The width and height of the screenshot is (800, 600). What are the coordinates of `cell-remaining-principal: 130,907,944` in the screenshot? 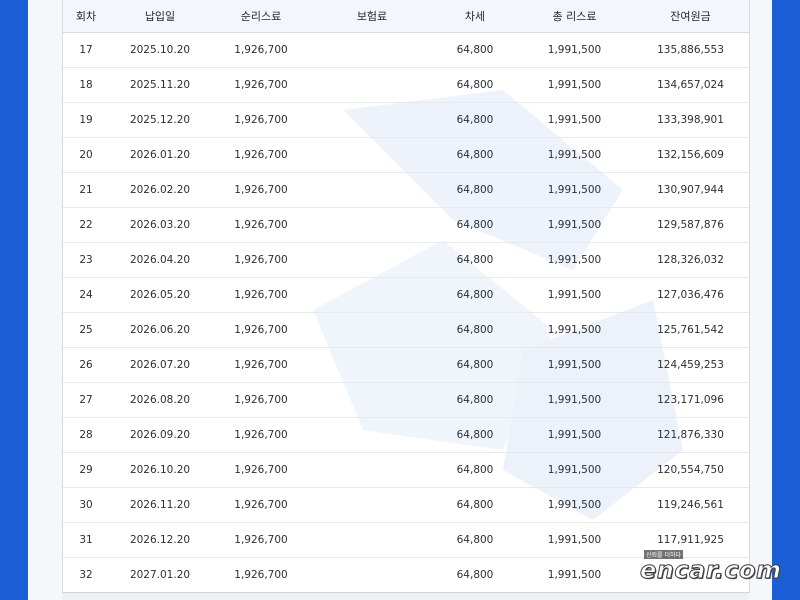 It's located at (690, 190).